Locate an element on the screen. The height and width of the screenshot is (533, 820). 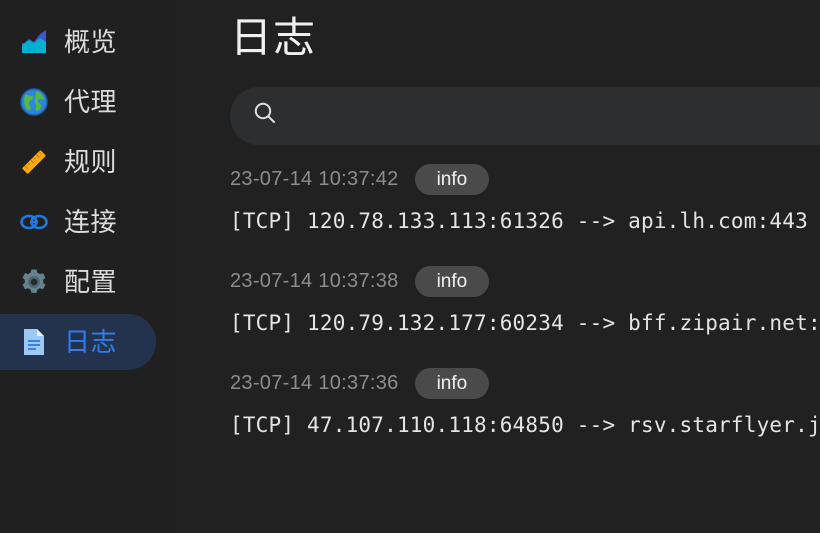
sidebar-item-logs: 日志 is located at coordinates (78, 342).